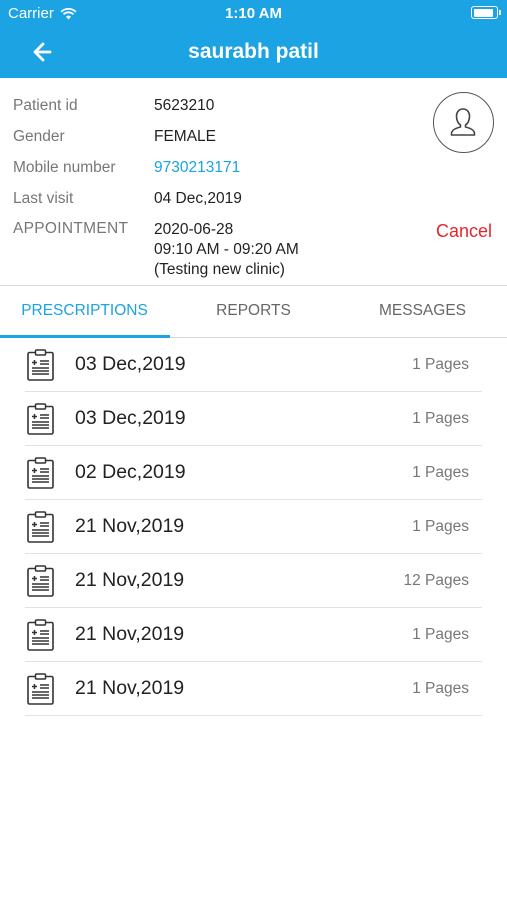 Image resolution: width=507 pixels, height=900 pixels. What do you see at coordinates (253, 473) in the screenshot?
I see `list-item: 02 Dec,2019 1 Pages` at bounding box center [253, 473].